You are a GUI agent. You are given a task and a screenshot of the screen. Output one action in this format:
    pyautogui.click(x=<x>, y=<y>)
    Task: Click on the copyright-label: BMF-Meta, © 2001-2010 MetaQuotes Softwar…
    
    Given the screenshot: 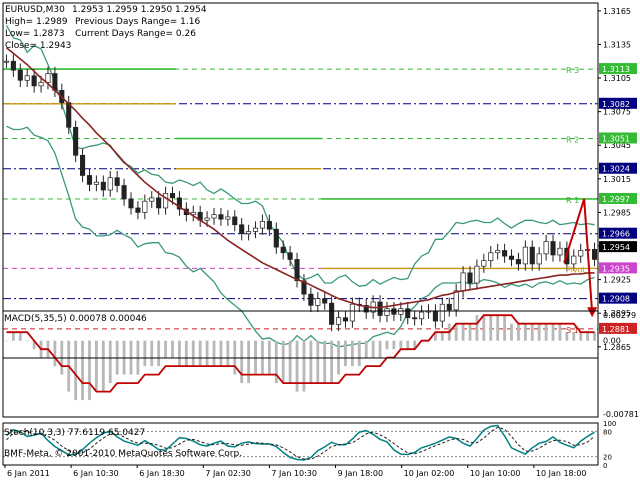 What is the action you would take?
    pyautogui.click(x=123, y=454)
    